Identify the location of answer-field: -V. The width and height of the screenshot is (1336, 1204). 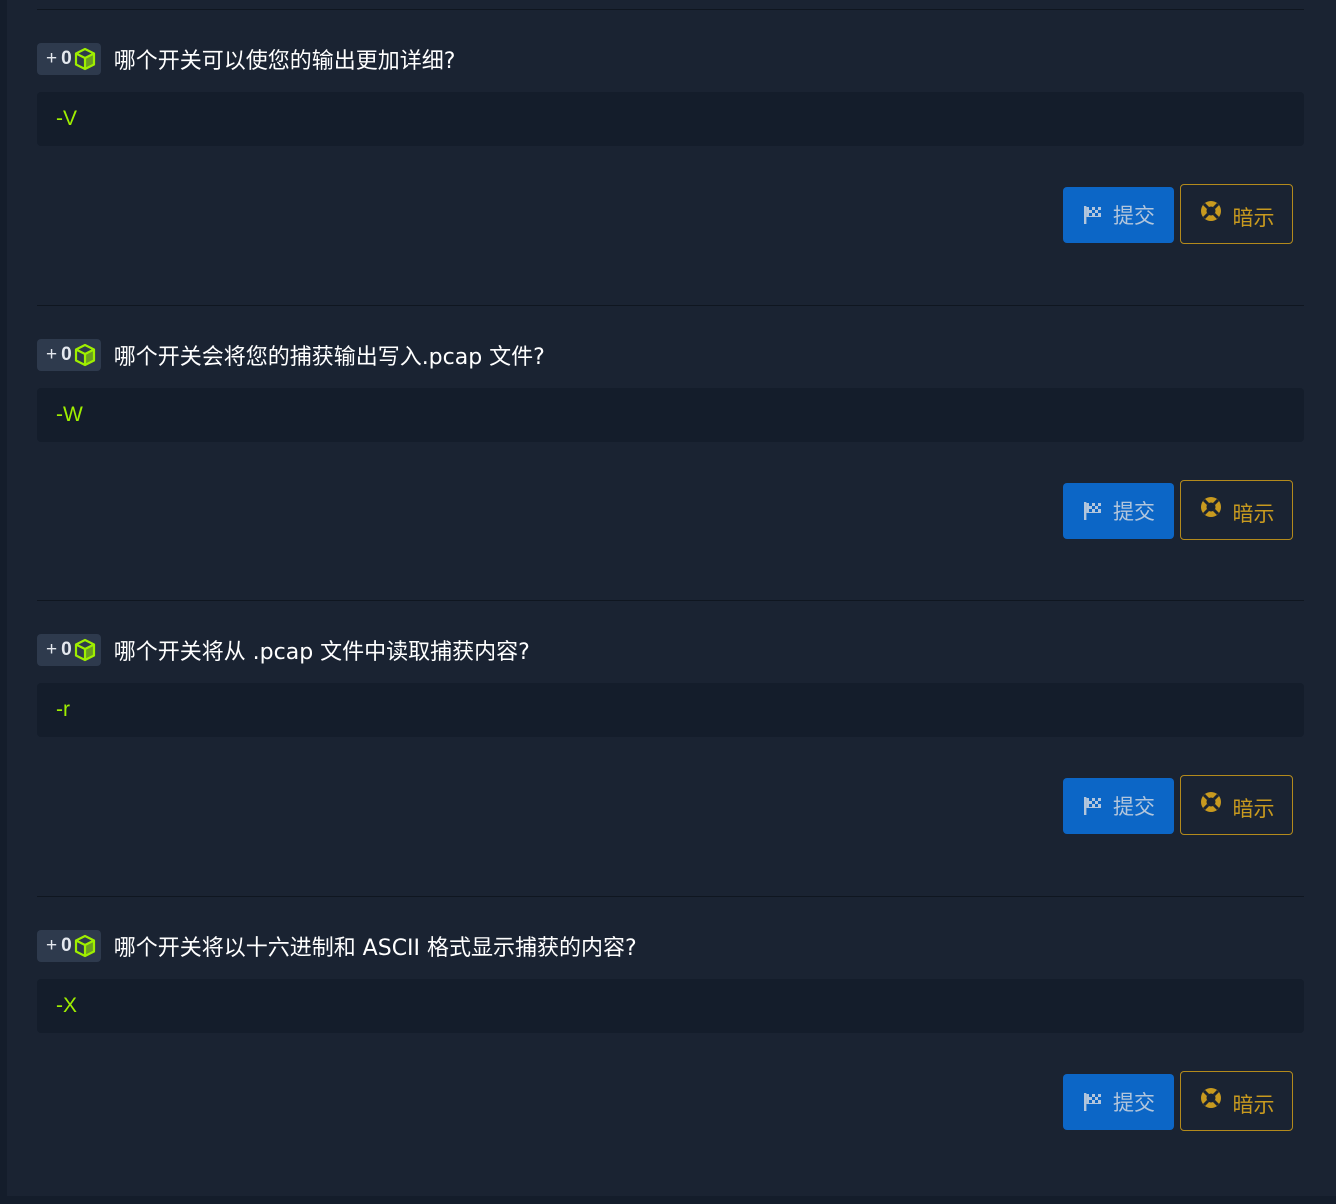
(670, 119).